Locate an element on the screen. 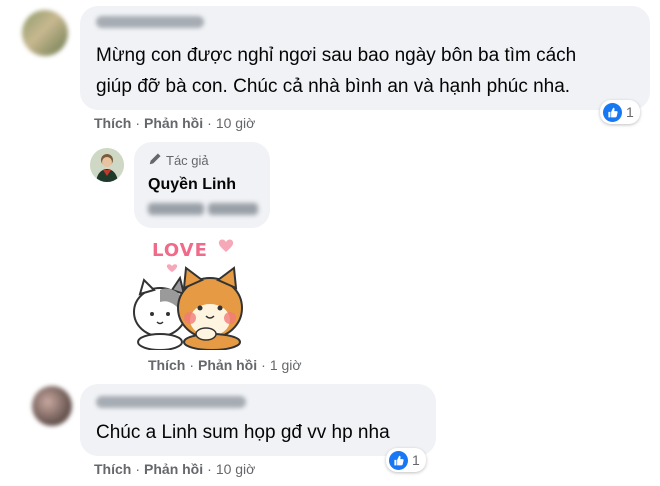 The height and width of the screenshot is (486, 660). sticker-love-text: LOVE is located at coordinates (180, 250).